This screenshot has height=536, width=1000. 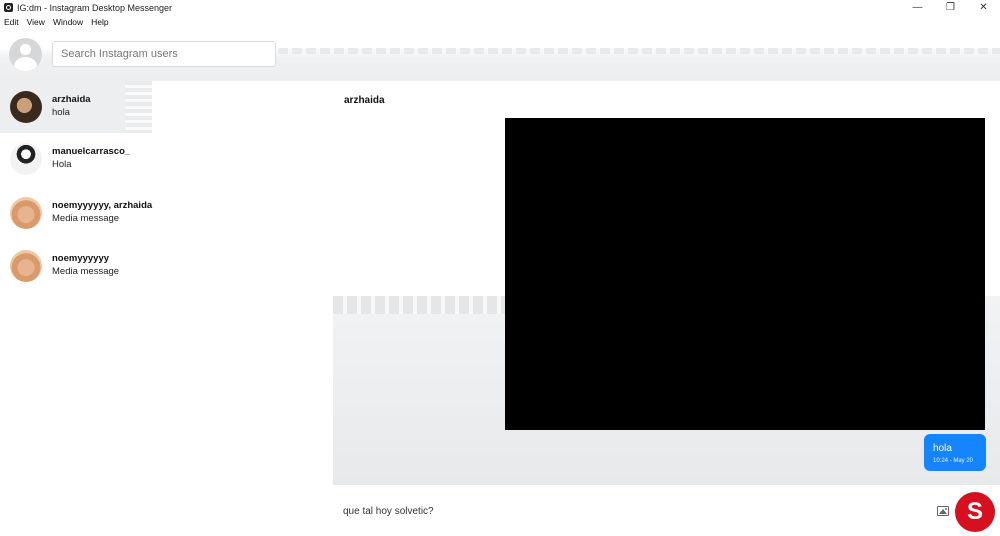 I want to click on image-icon, so click(x=943, y=511).